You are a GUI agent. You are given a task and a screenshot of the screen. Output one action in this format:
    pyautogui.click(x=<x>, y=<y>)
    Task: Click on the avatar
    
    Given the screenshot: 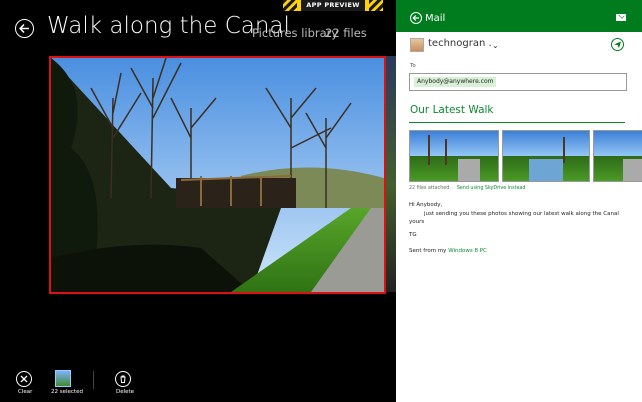 What is the action you would take?
    pyautogui.click(x=417, y=45)
    